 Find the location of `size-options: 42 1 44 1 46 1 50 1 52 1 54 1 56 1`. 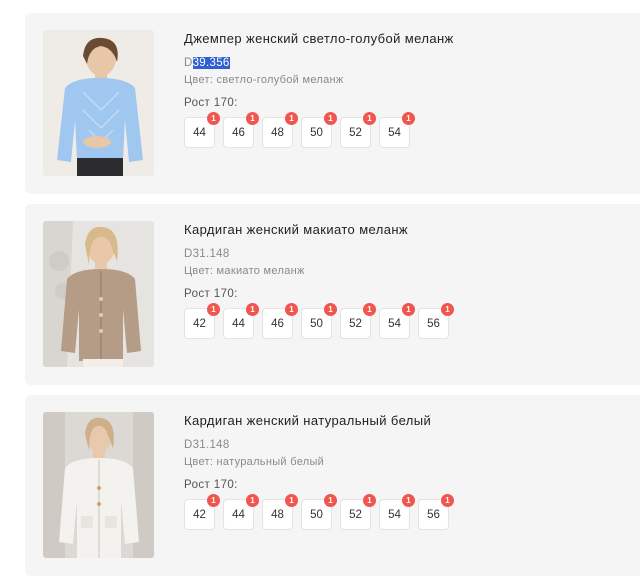

size-options: 42 1 44 1 46 1 50 1 52 1 54 1 56 1 is located at coordinates (394, 325).